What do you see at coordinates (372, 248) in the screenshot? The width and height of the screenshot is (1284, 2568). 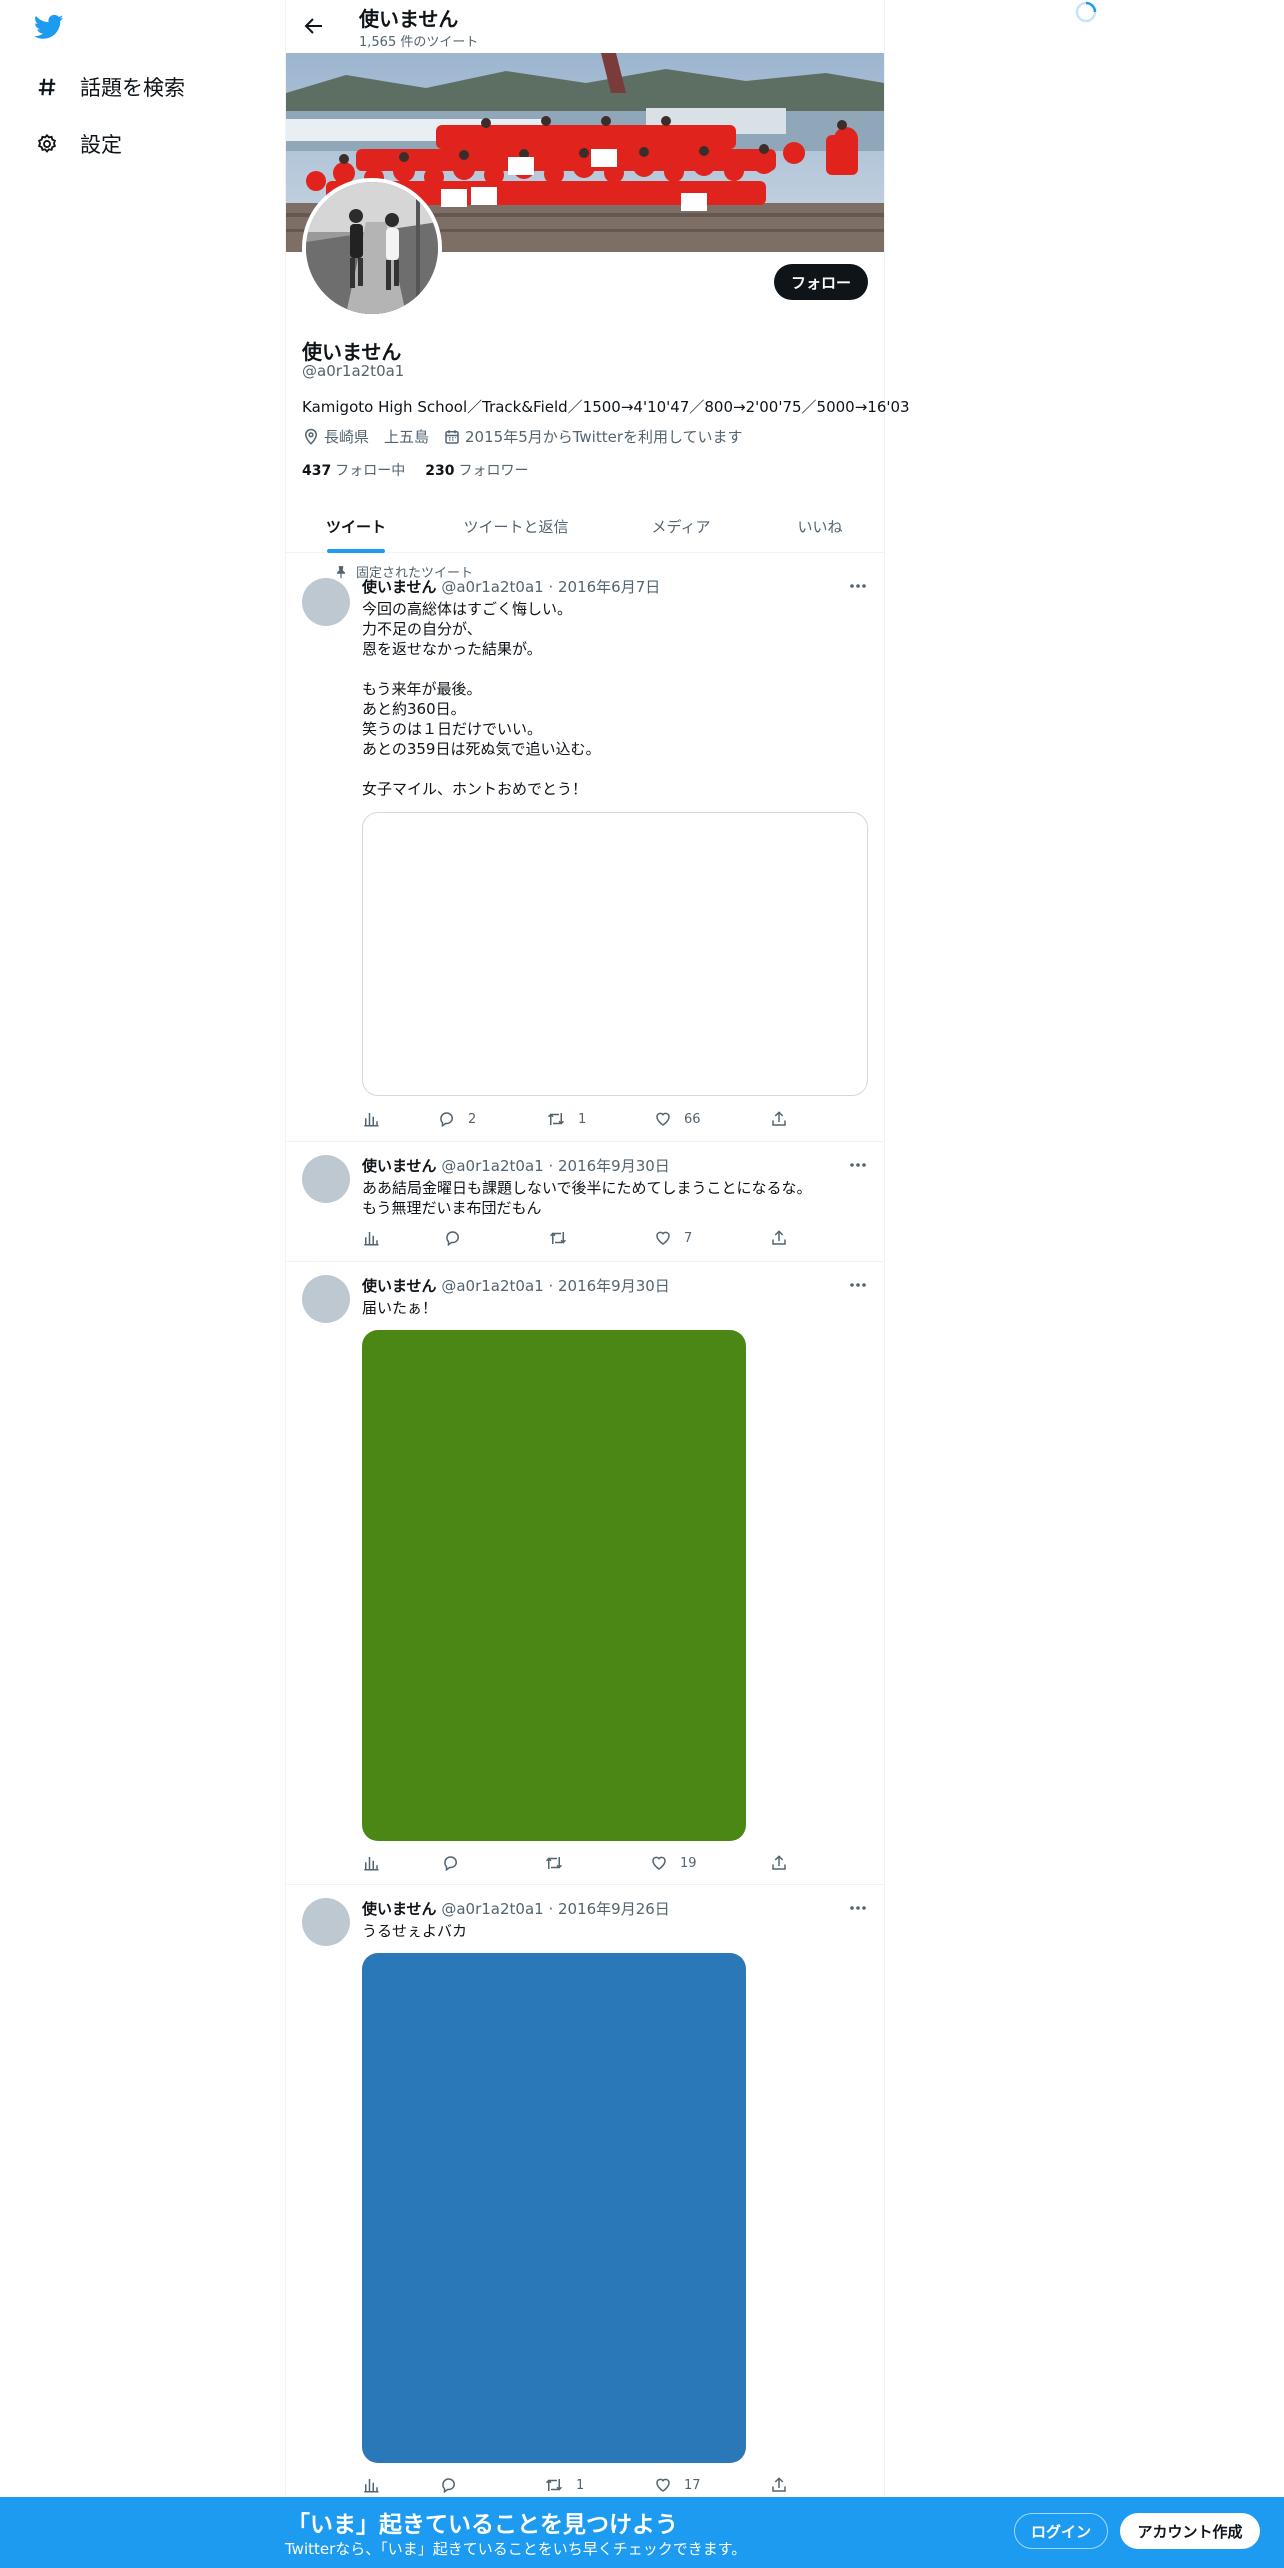 I see `profile-avatar` at bounding box center [372, 248].